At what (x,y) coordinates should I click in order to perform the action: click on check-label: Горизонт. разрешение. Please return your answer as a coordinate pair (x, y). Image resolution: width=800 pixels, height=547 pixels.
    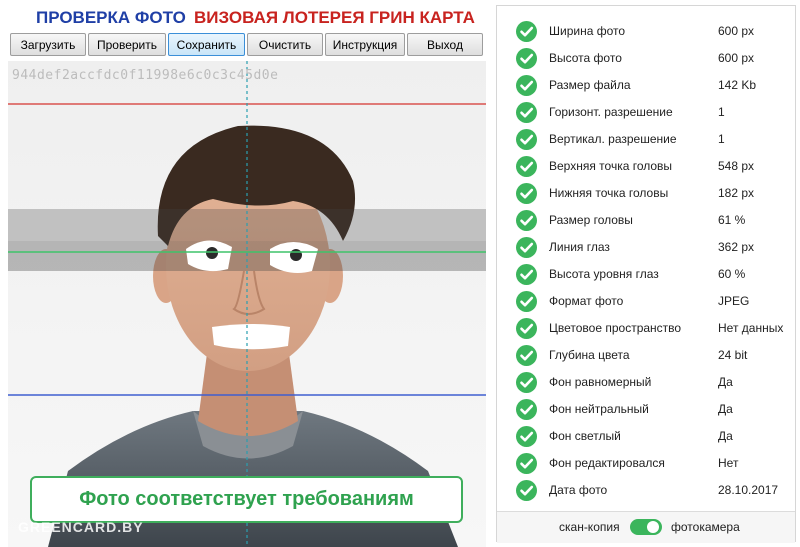
    Looking at the image, I should click on (611, 112).